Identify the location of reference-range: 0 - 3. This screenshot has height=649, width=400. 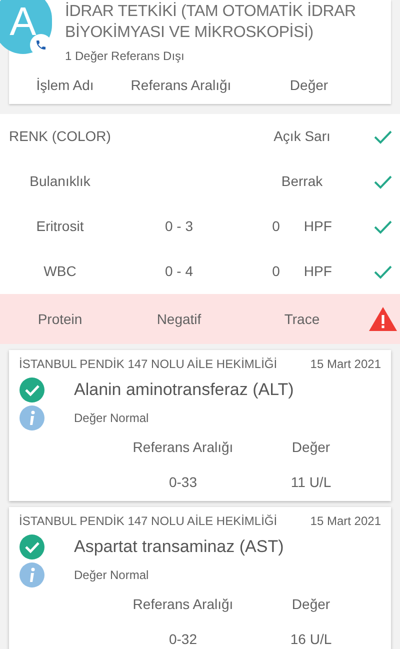
(179, 226).